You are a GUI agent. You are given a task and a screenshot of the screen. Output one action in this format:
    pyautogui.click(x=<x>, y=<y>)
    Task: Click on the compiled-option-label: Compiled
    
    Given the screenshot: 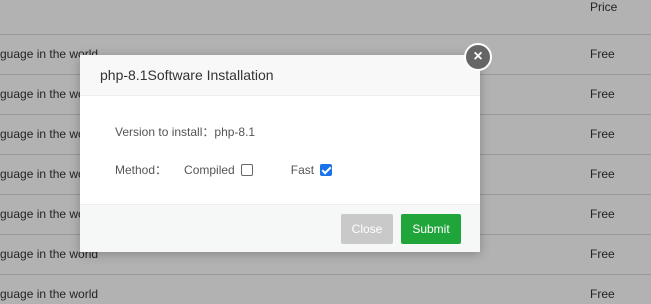 What is the action you would take?
    pyautogui.click(x=209, y=169)
    